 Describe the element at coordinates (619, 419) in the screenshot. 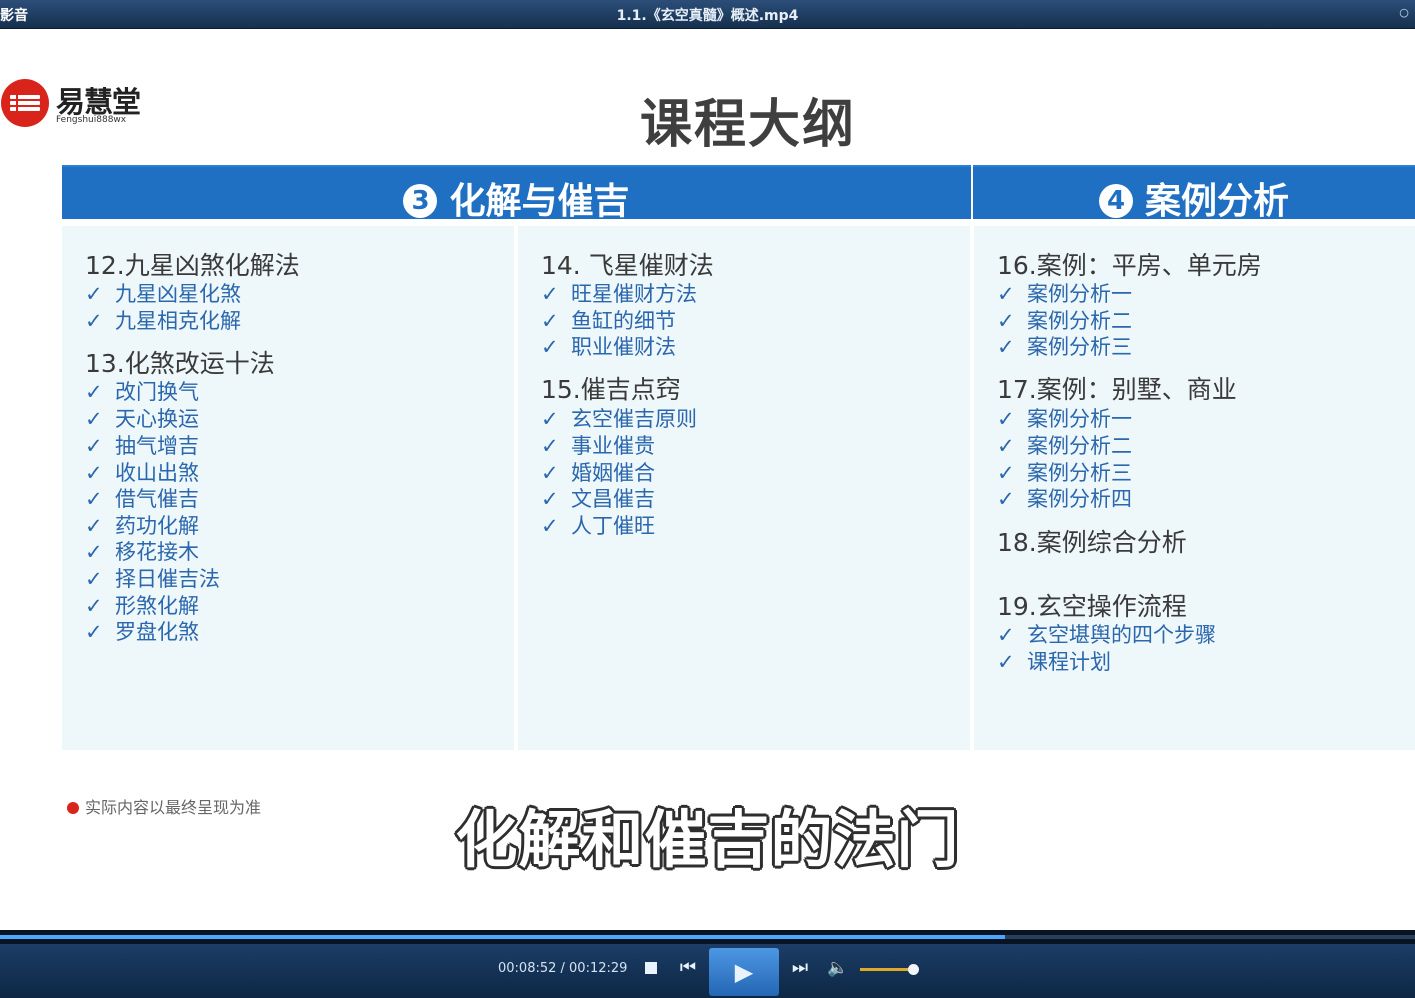

I see `list-item: ✓ 玄空催吉原则` at that location.